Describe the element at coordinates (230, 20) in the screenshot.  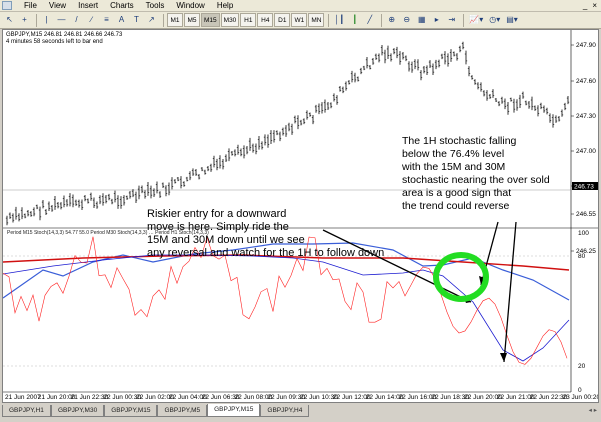
I see `period-m30: M30` at that location.